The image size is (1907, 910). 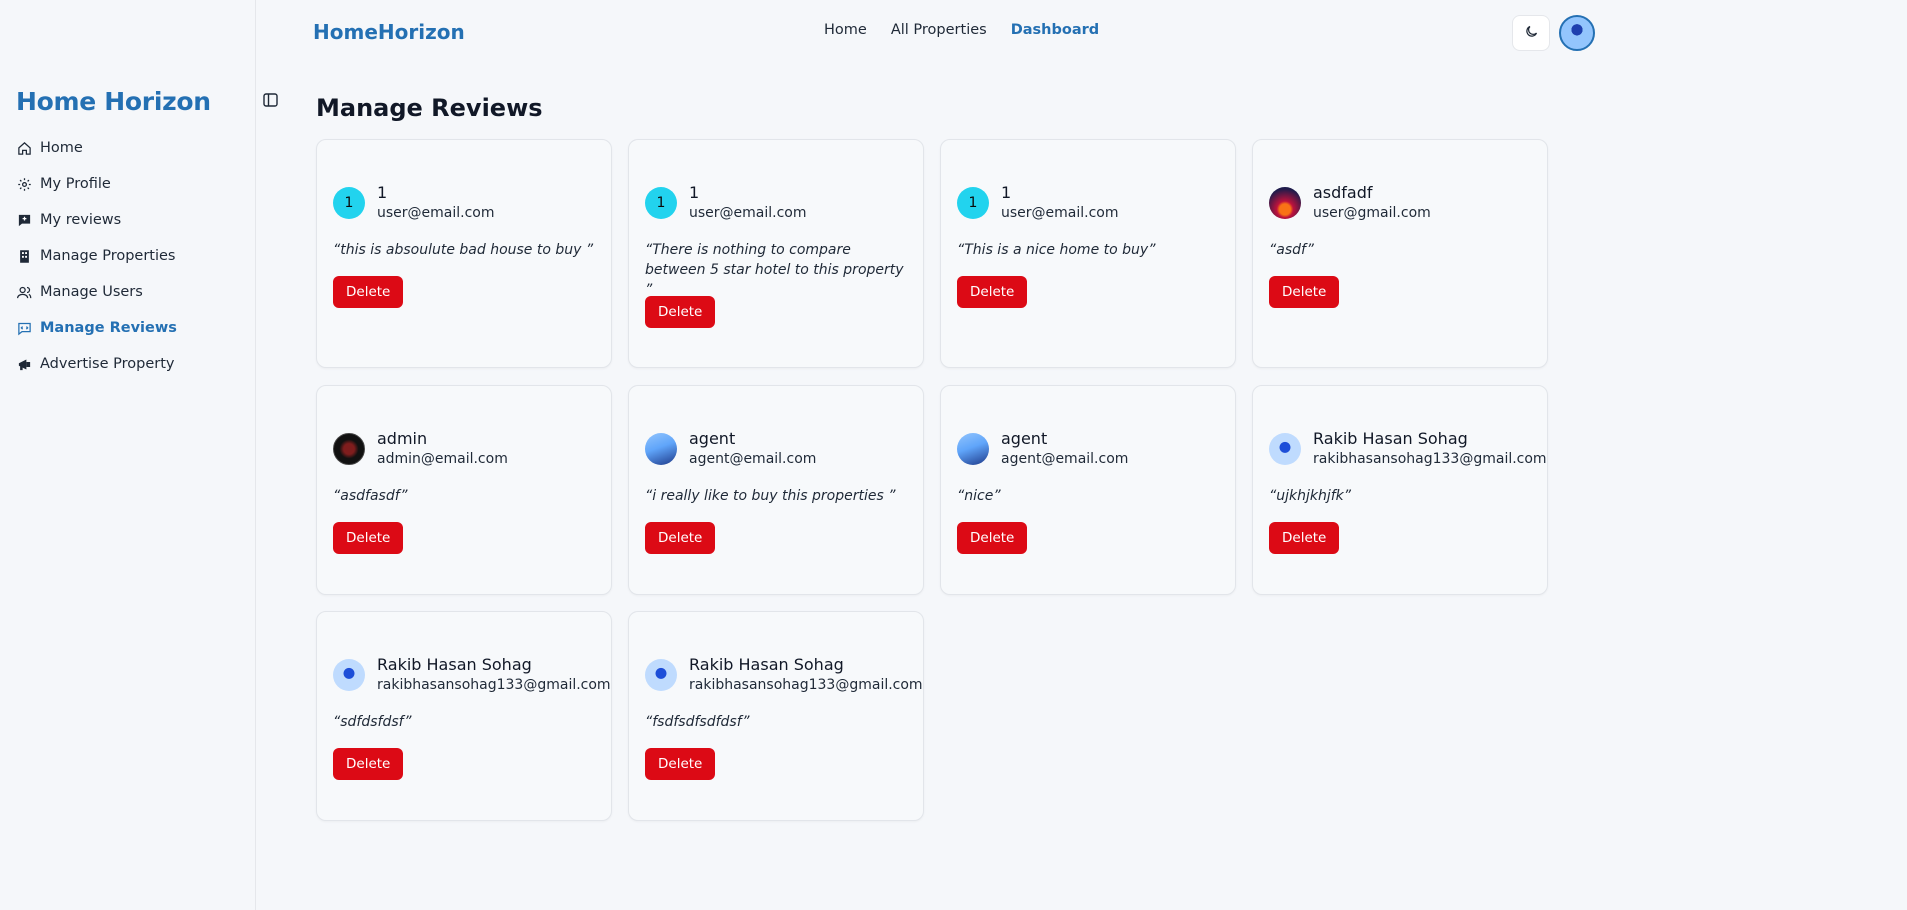 What do you see at coordinates (1400, 253) in the screenshot?
I see `review-card: asdfadf user@gmail.com “asdf” Delete` at bounding box center [1400, 253].